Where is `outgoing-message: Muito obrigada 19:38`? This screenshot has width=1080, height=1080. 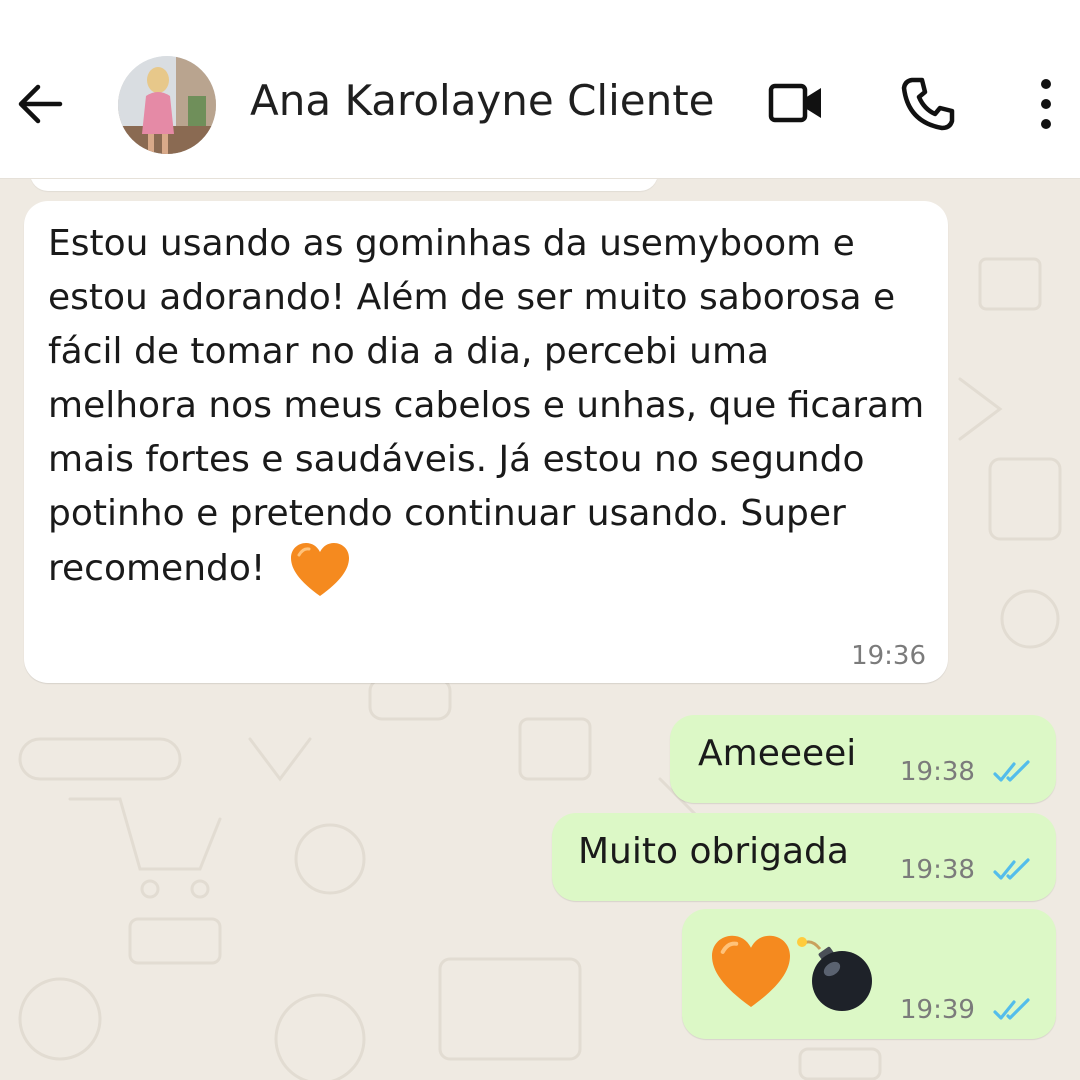
outgoing-message: Muito obrigada 19:38 is located at coordinates (804, 857).